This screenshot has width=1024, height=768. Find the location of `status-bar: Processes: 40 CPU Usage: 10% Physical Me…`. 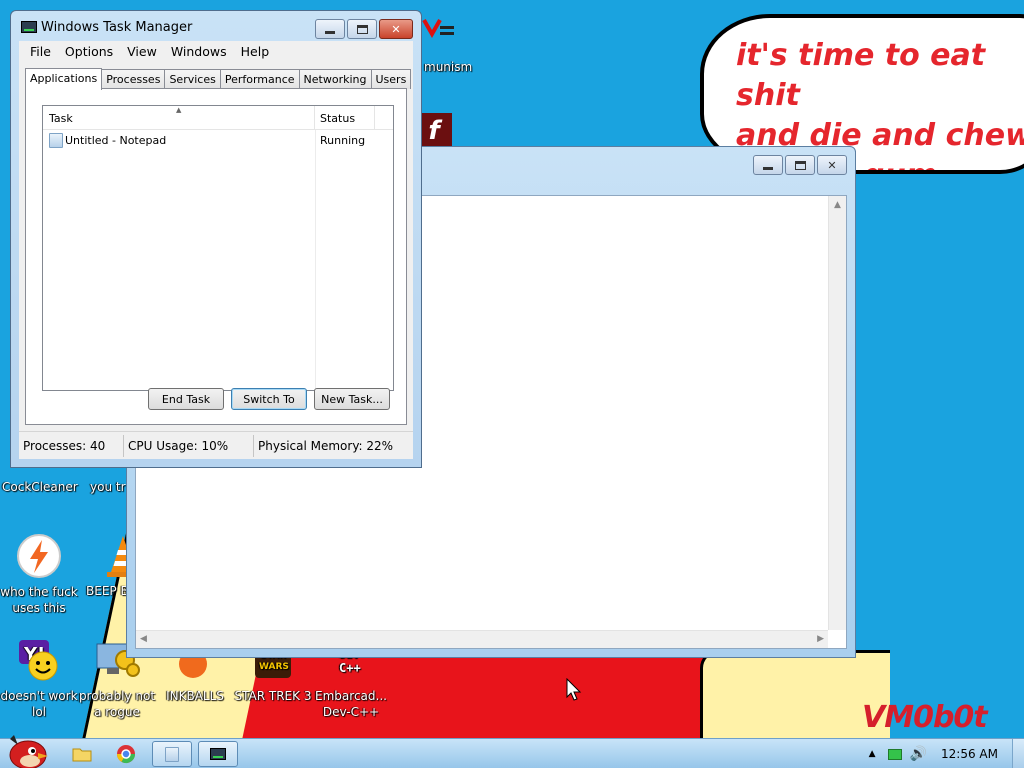

status-bar: Processes: 40 CPU Usage: 10% Physical Me… is located at coordinates (216, 445).